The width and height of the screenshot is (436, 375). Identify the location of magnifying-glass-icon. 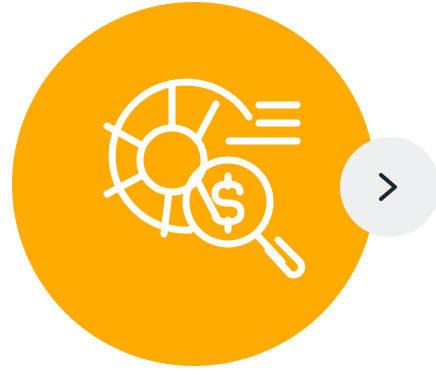
(244, 217).